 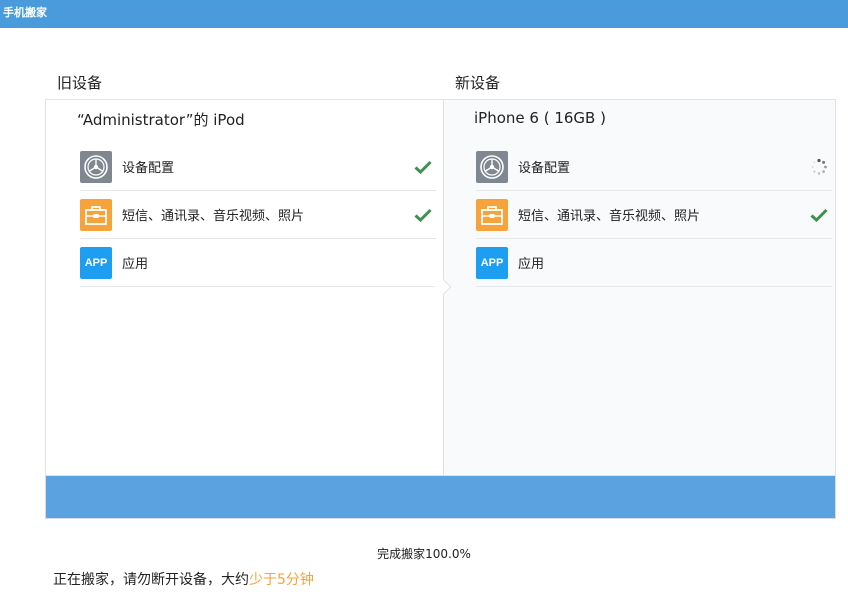 What do you see at coordinates (151, 580) in the screenshot?
I see `status-message-text: 正在搬家，请勿断开设备，大约` at bounding box center [151, 580].